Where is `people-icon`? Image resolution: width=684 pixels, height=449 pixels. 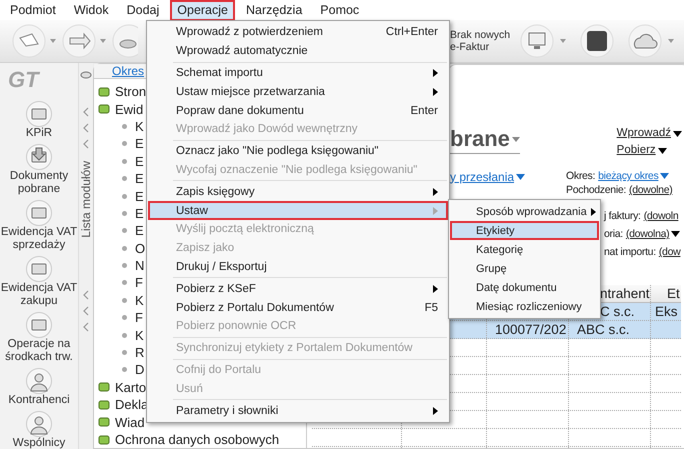 people-icon is located at coordinates (39, 424).